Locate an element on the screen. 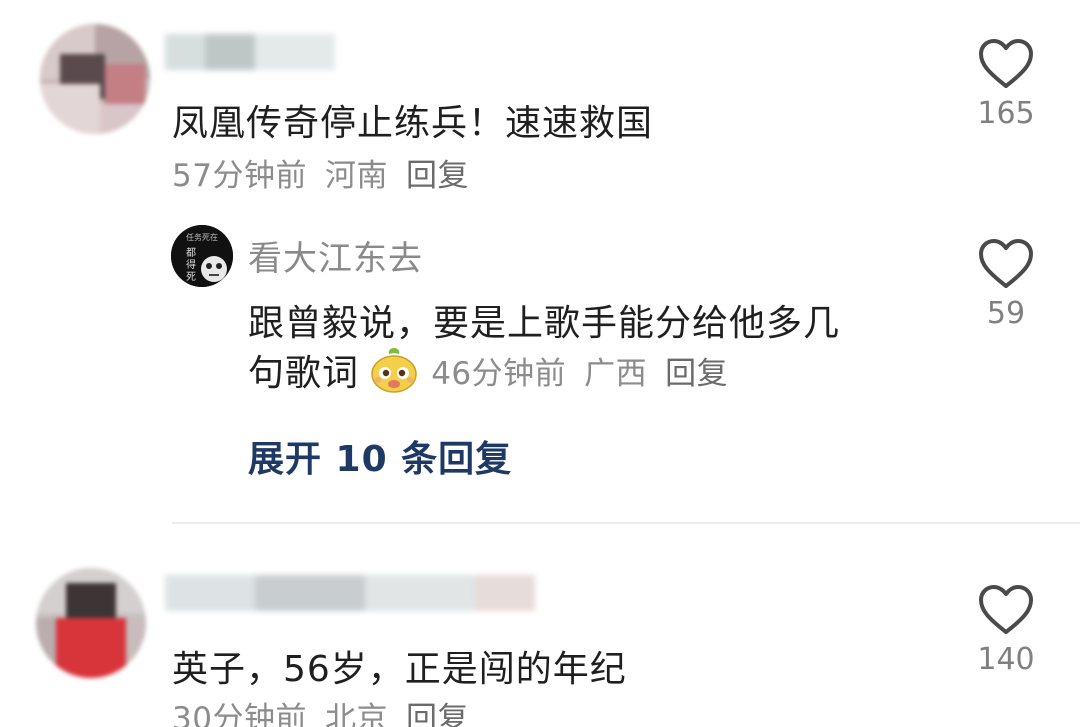  reply-second-line: 句歌词 46分钟前 广西 回复 is located at coordinates (488, 369).